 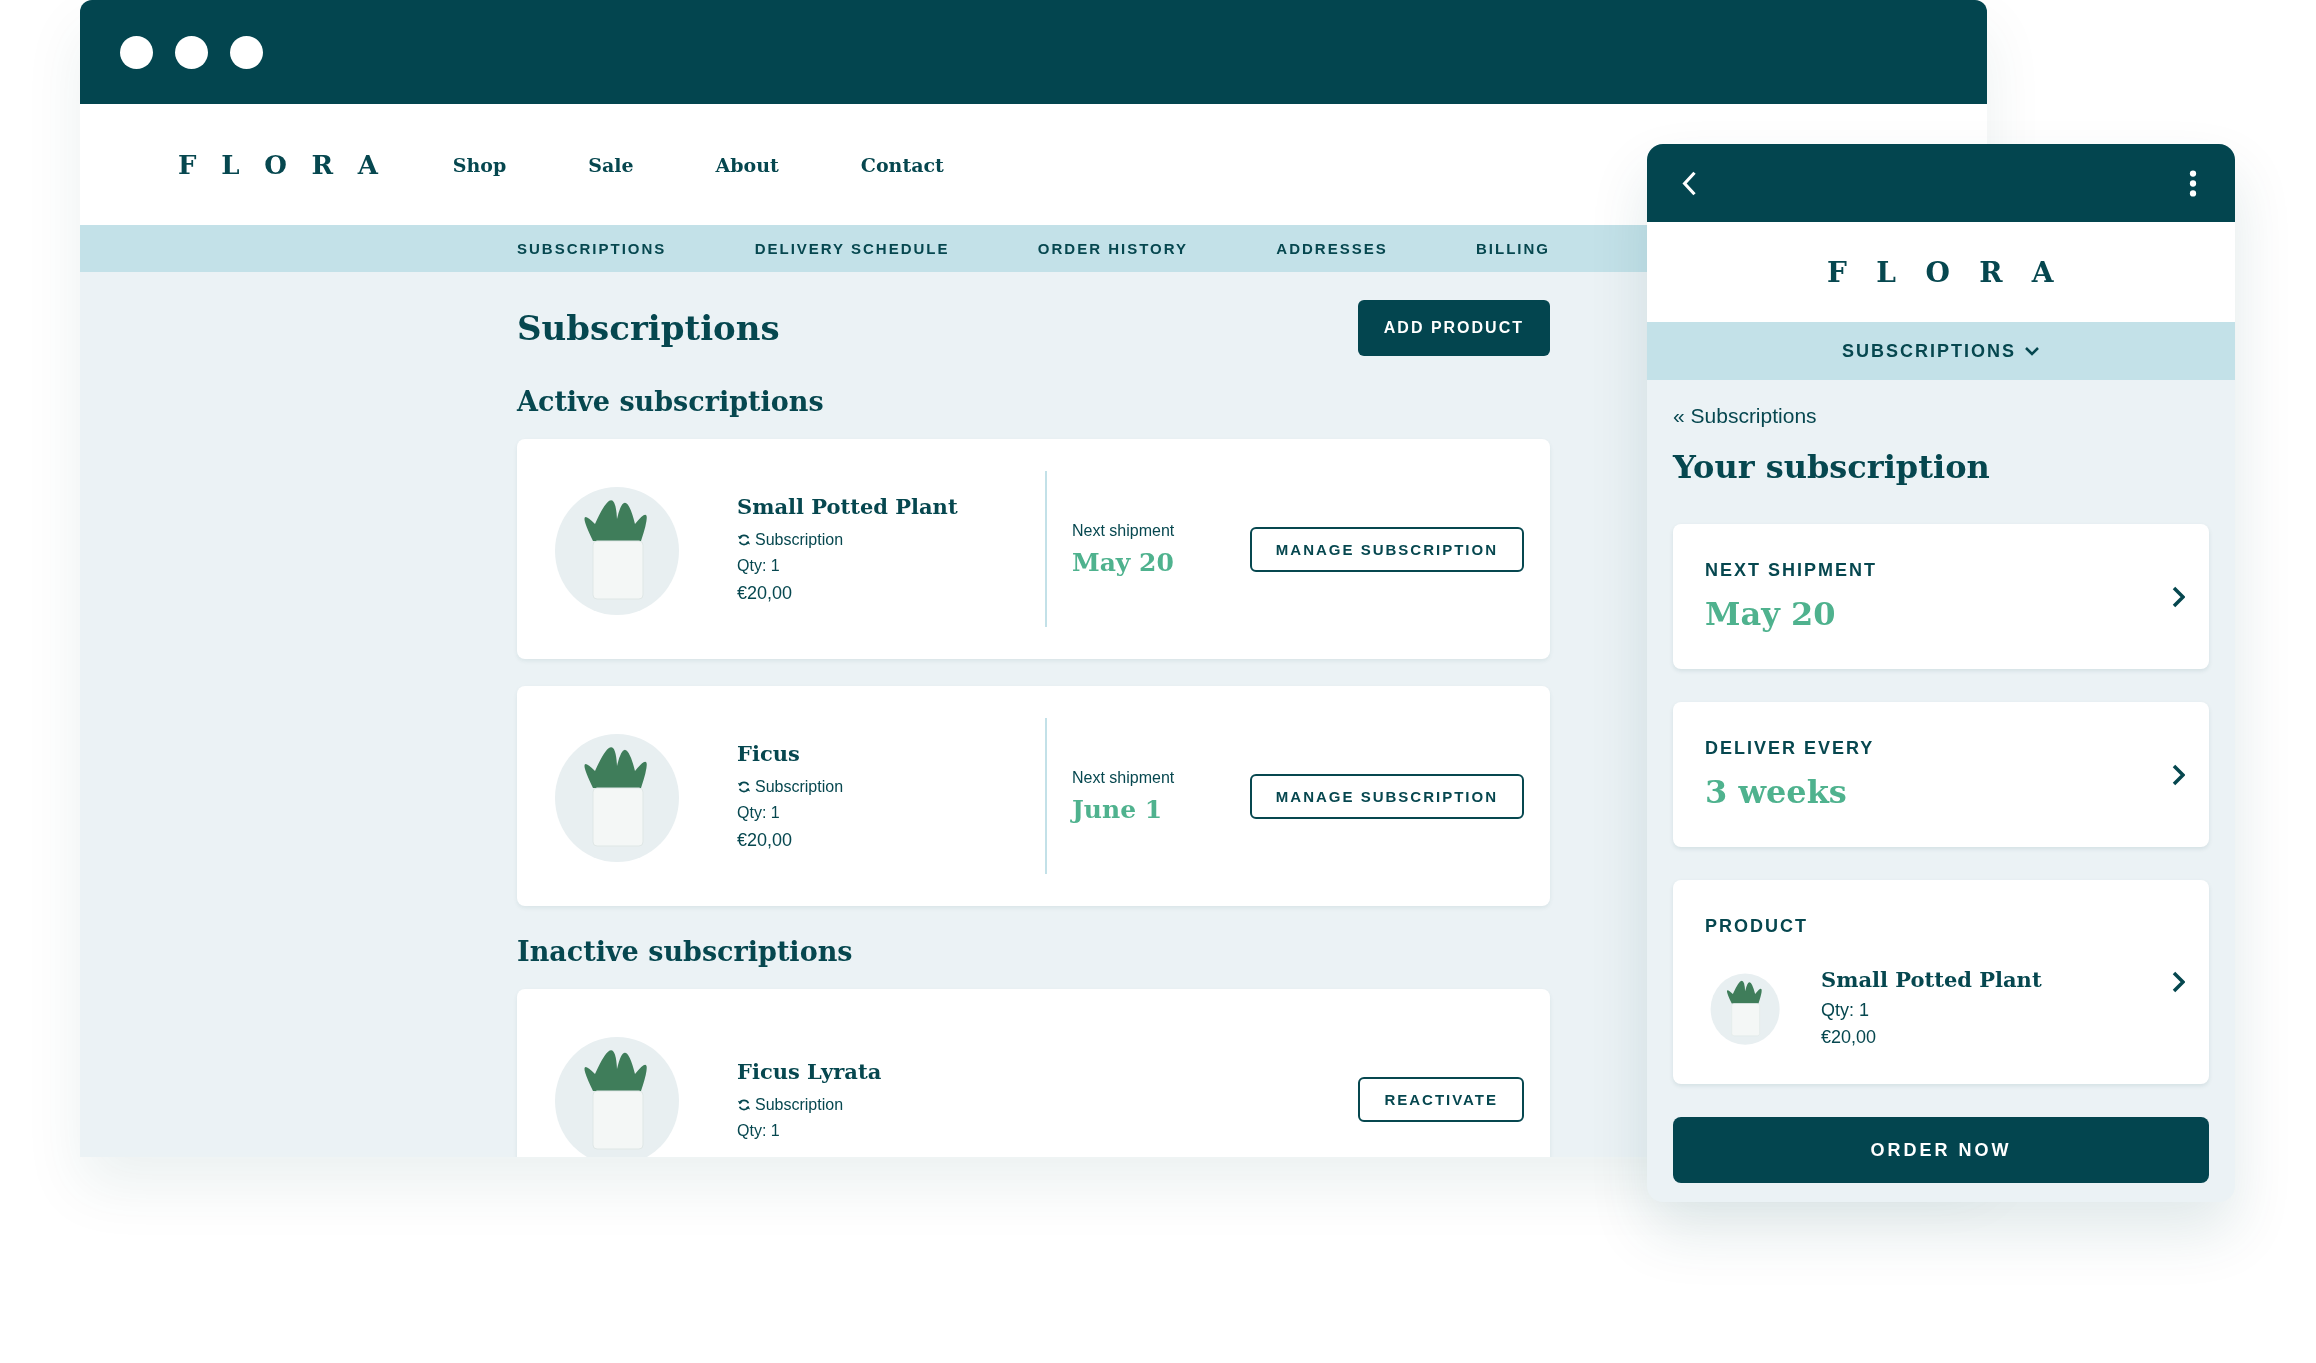 I want to click on nav-link: About, so click(x=747, y=164).